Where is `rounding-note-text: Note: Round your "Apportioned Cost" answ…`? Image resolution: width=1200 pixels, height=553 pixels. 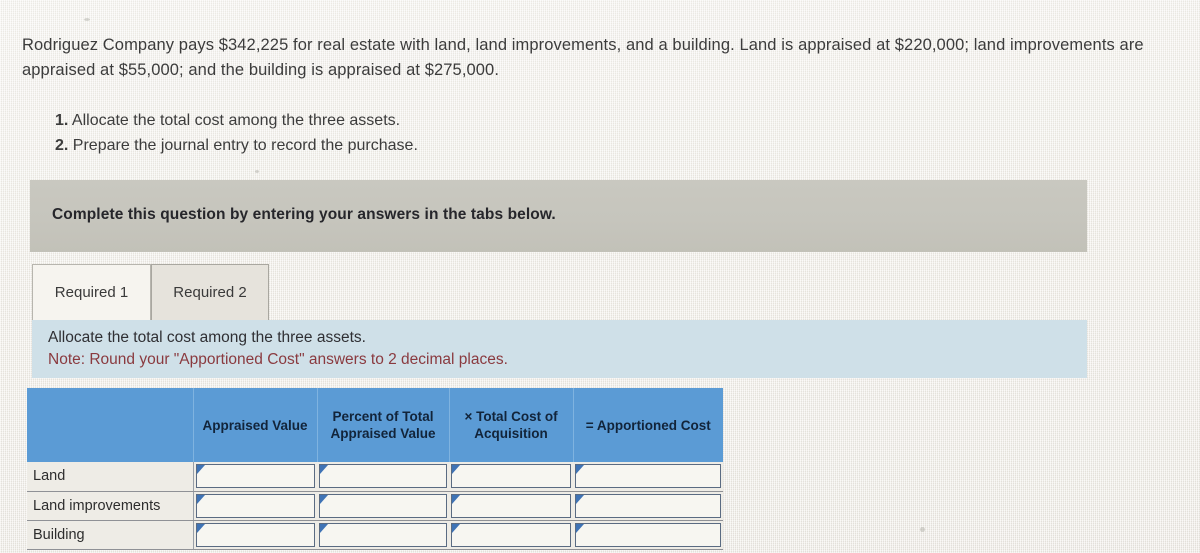
rounding-note-text: Note: Round your "Apportioned Cost" answ… is located at coordinates (278, 359).